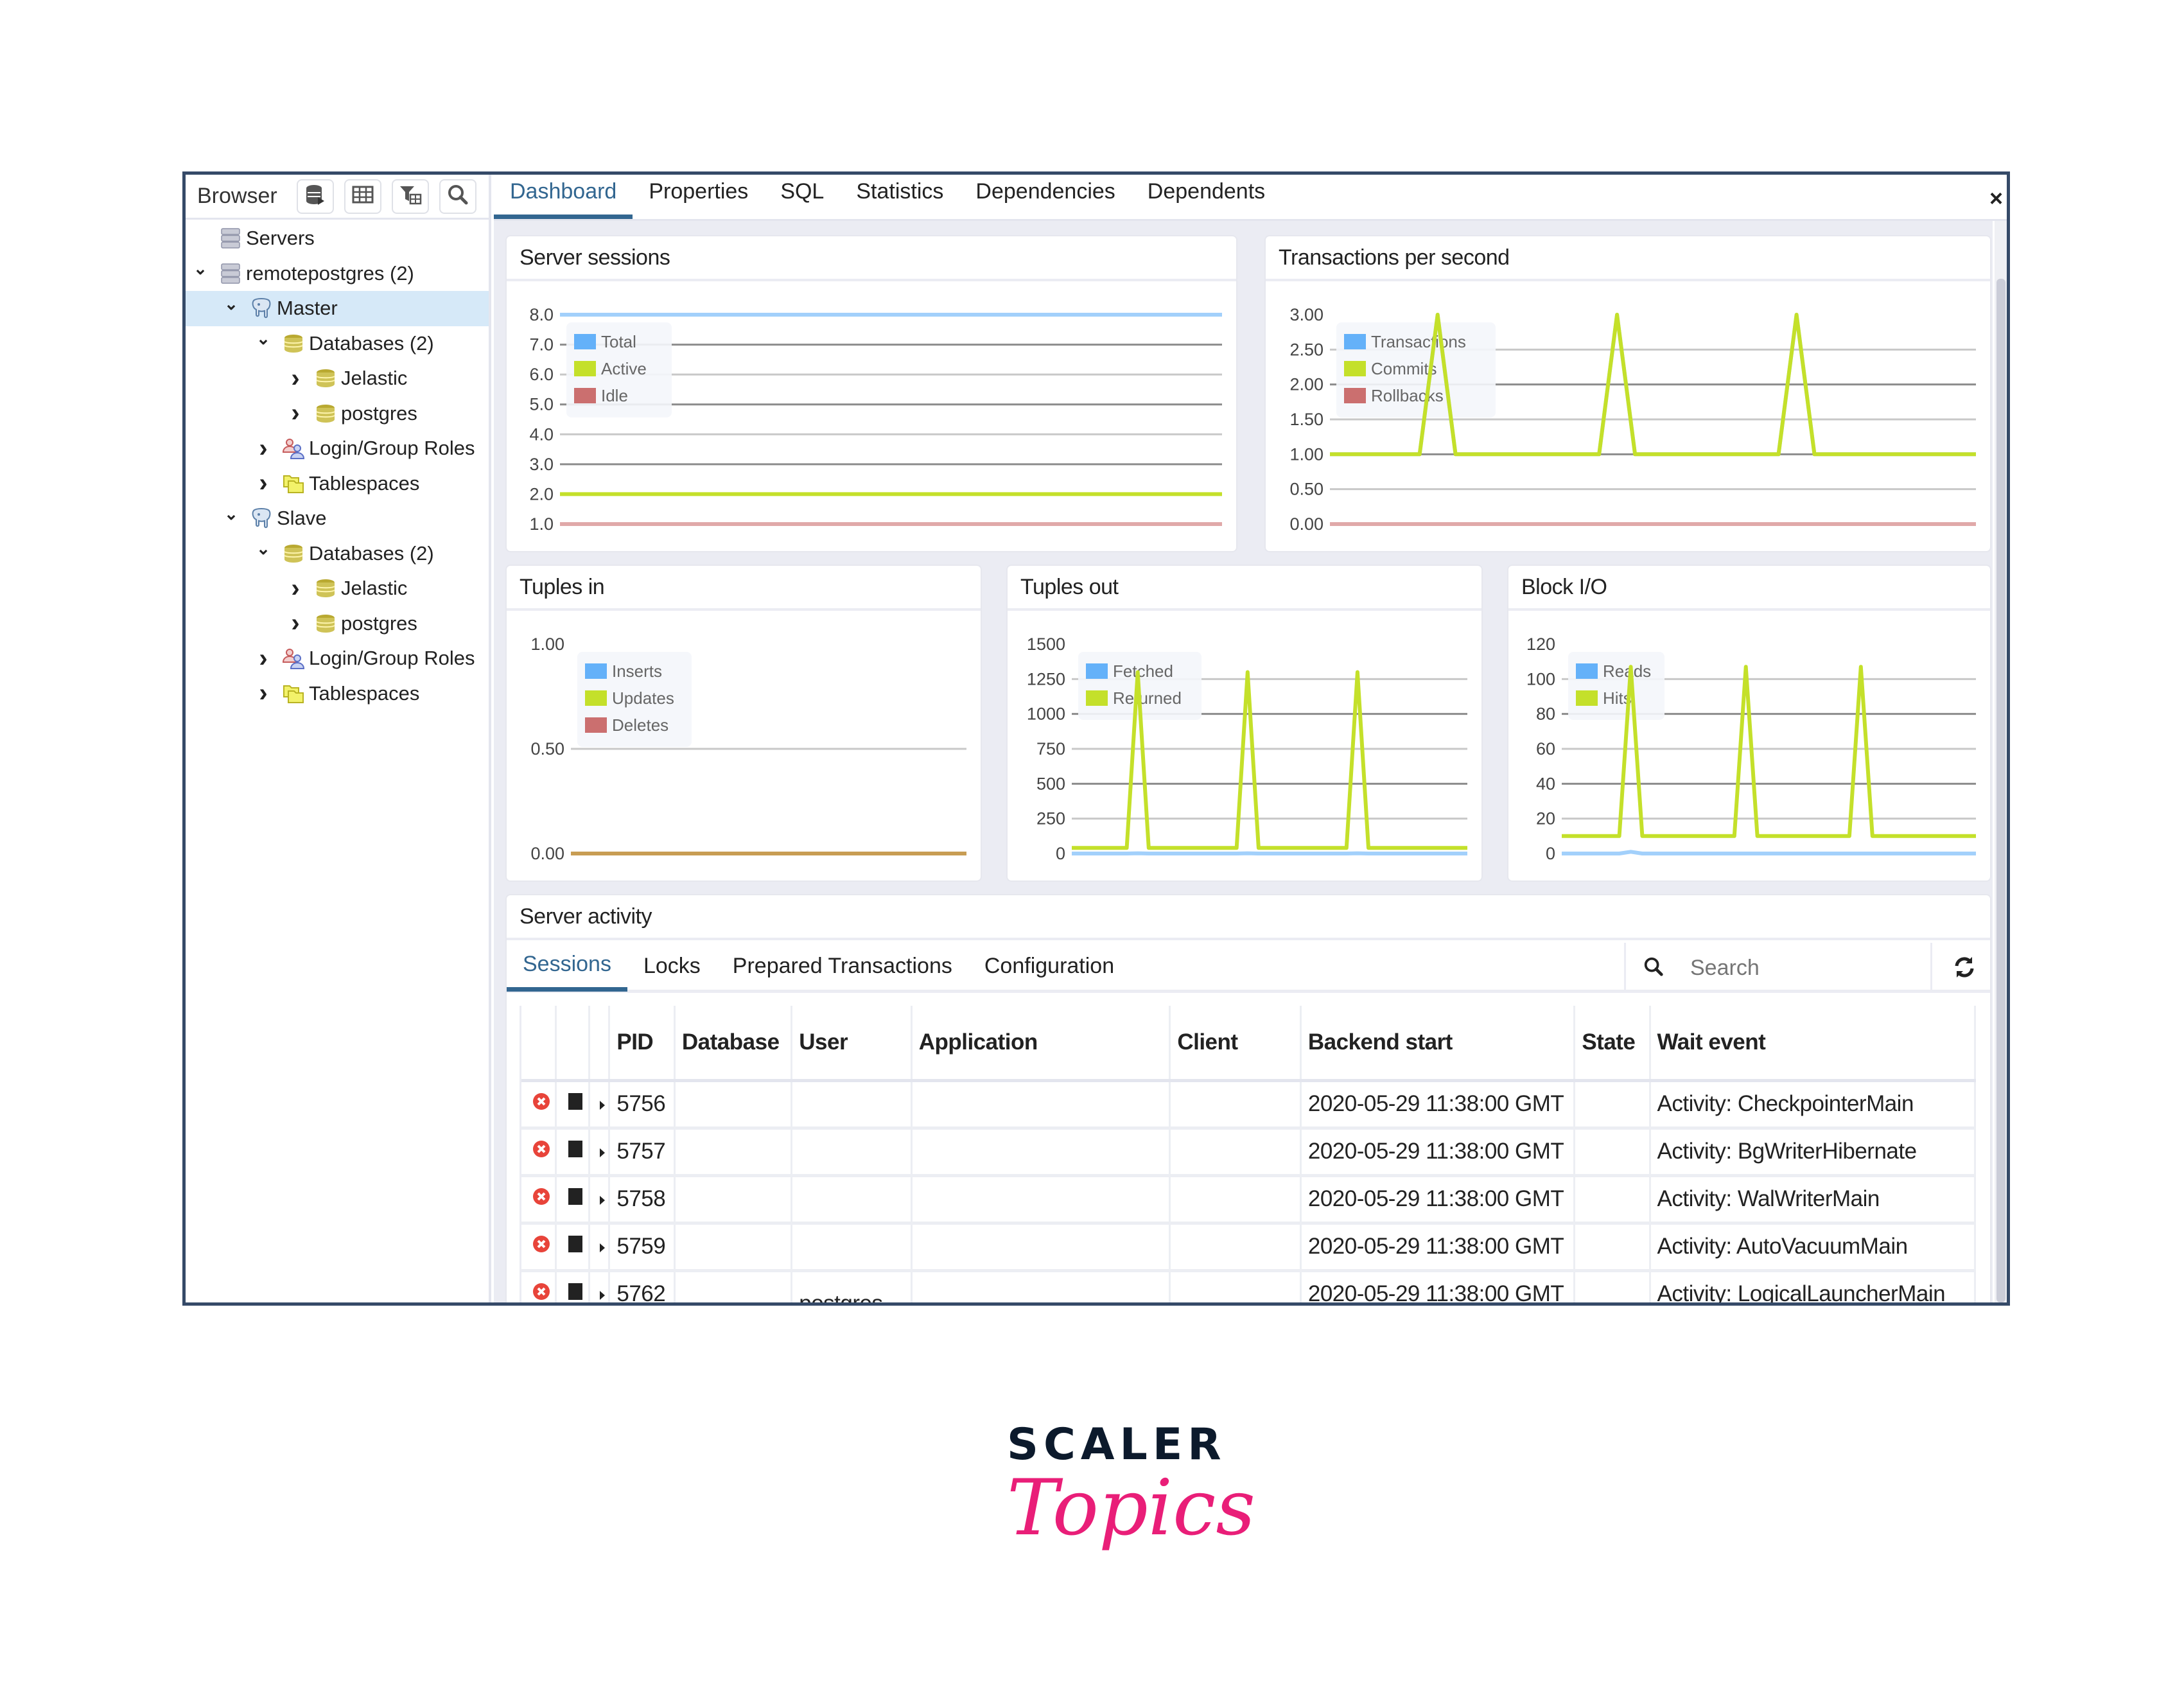 Image resolution: width=2184 pixels, height=1691 pixels. What do you see at coordinates (1814, 1286) in the screenshot?
I see `cell-wait-event: Activity: LogicalLauncherMain` at bounding box center [1814, 1286].